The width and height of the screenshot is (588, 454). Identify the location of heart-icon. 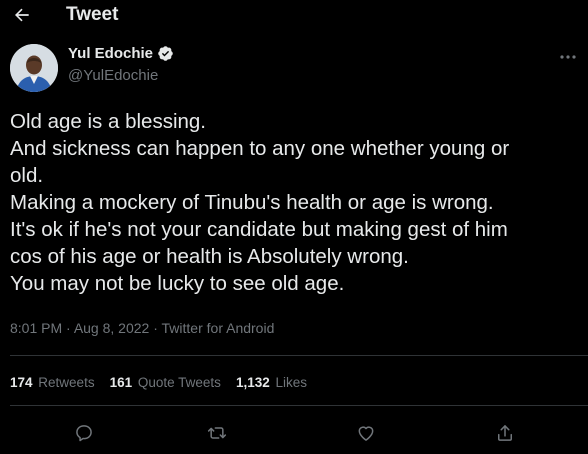
(366, 433).